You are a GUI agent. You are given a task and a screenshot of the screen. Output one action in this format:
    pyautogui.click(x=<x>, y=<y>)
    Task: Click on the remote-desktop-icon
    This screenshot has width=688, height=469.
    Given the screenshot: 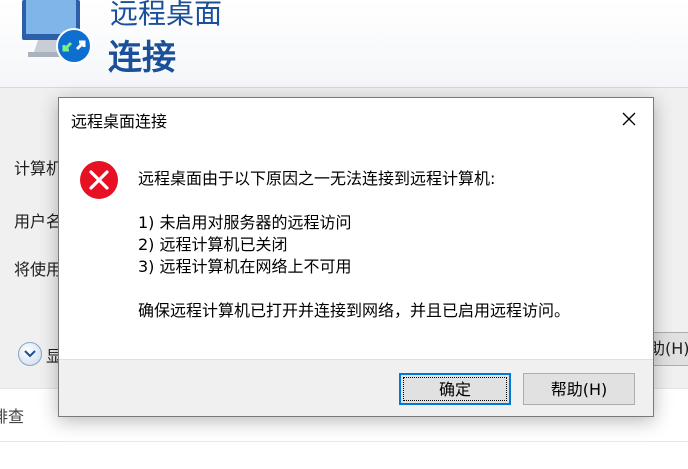 What is the action you would take?
    pyautogui.click(x=57, y=32)
    